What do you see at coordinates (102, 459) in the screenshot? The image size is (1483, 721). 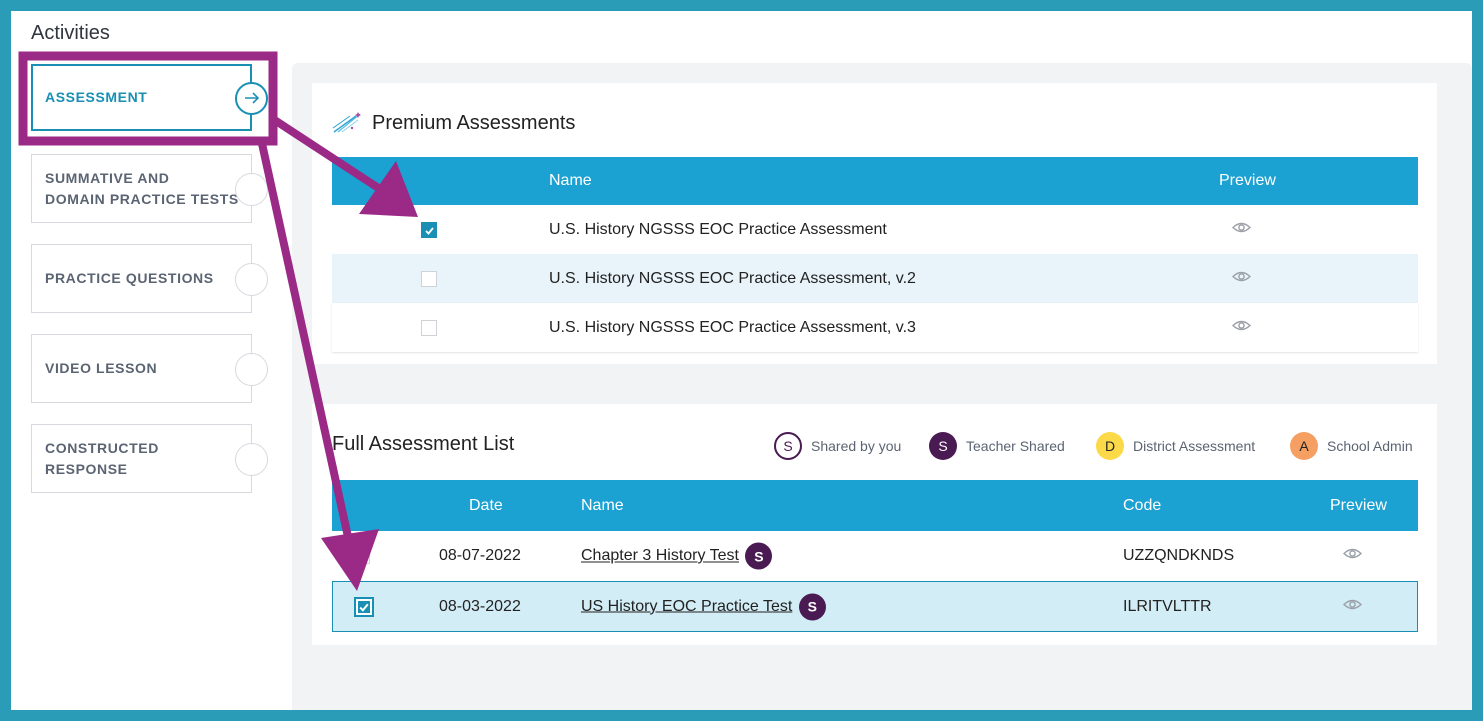 I see `activity-label: CONSTRUCTED RESPONSE` at bounding box center [102, 459].